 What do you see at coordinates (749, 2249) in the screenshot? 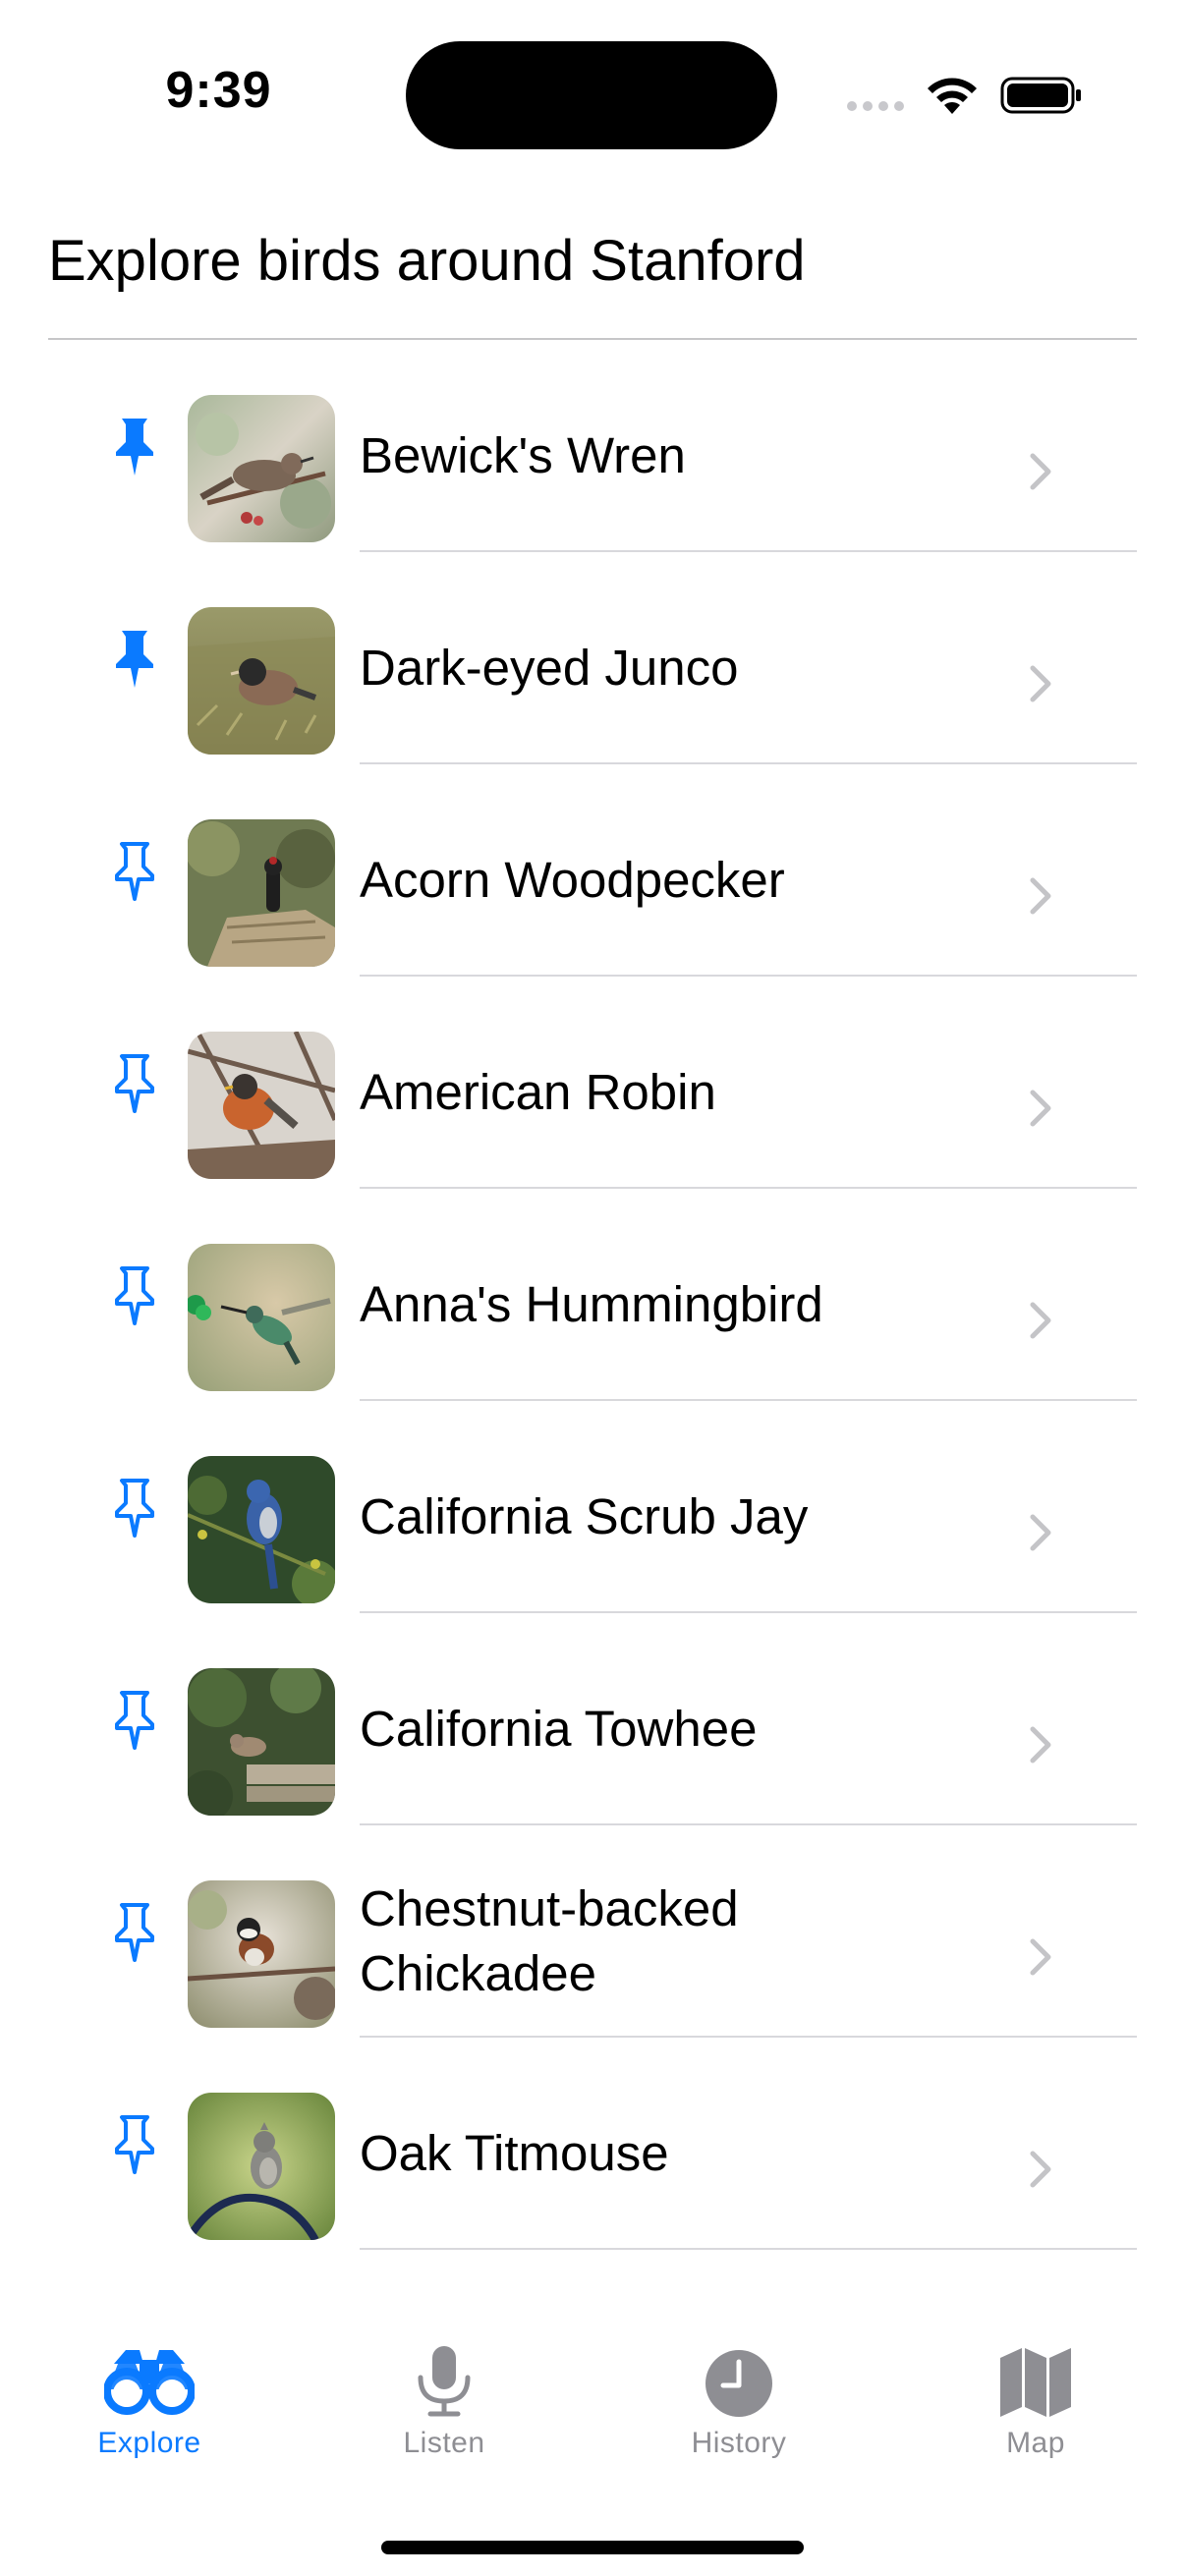
I see `row-divider` at bounding box center [749, 2249].